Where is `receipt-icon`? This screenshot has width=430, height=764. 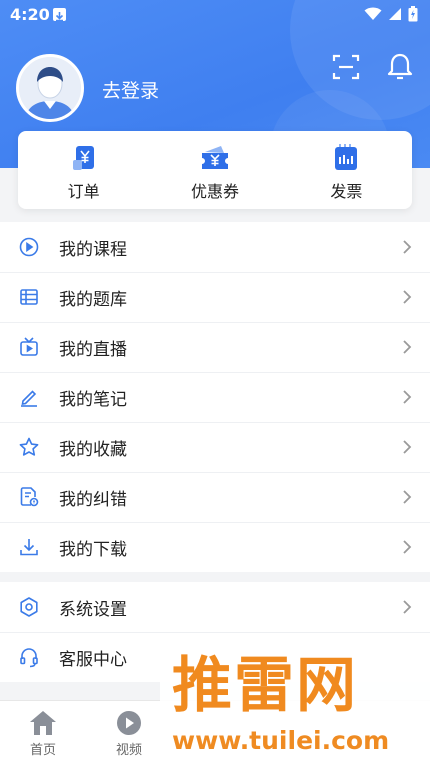
receipt-icon is located at coordinates (83, 158).